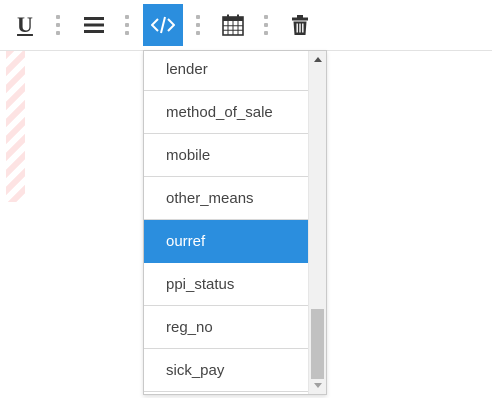  I want to click on code-icon, so click(163, 25).